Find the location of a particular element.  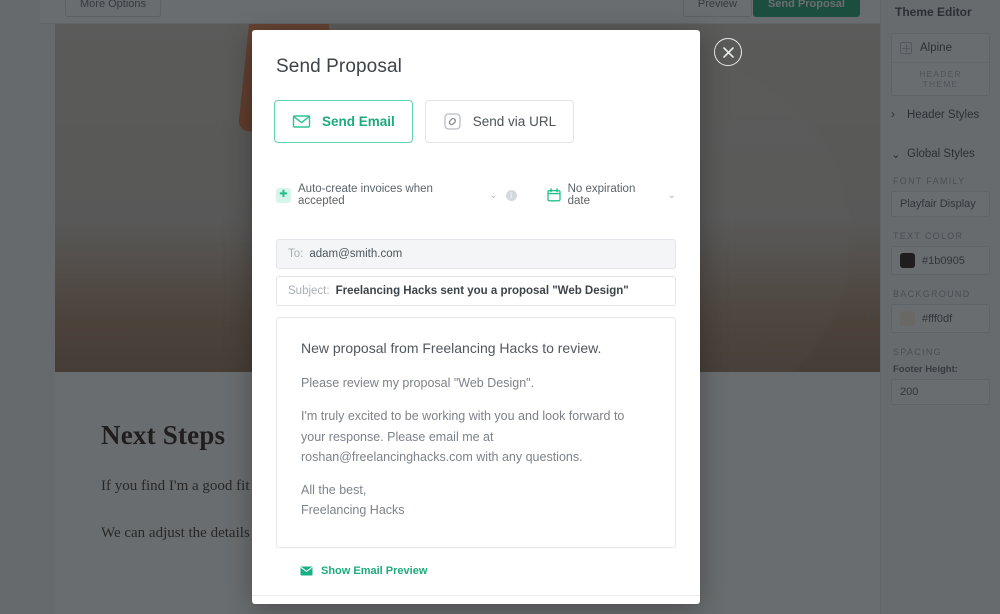

close-icon is located at coordinates (728, 52).